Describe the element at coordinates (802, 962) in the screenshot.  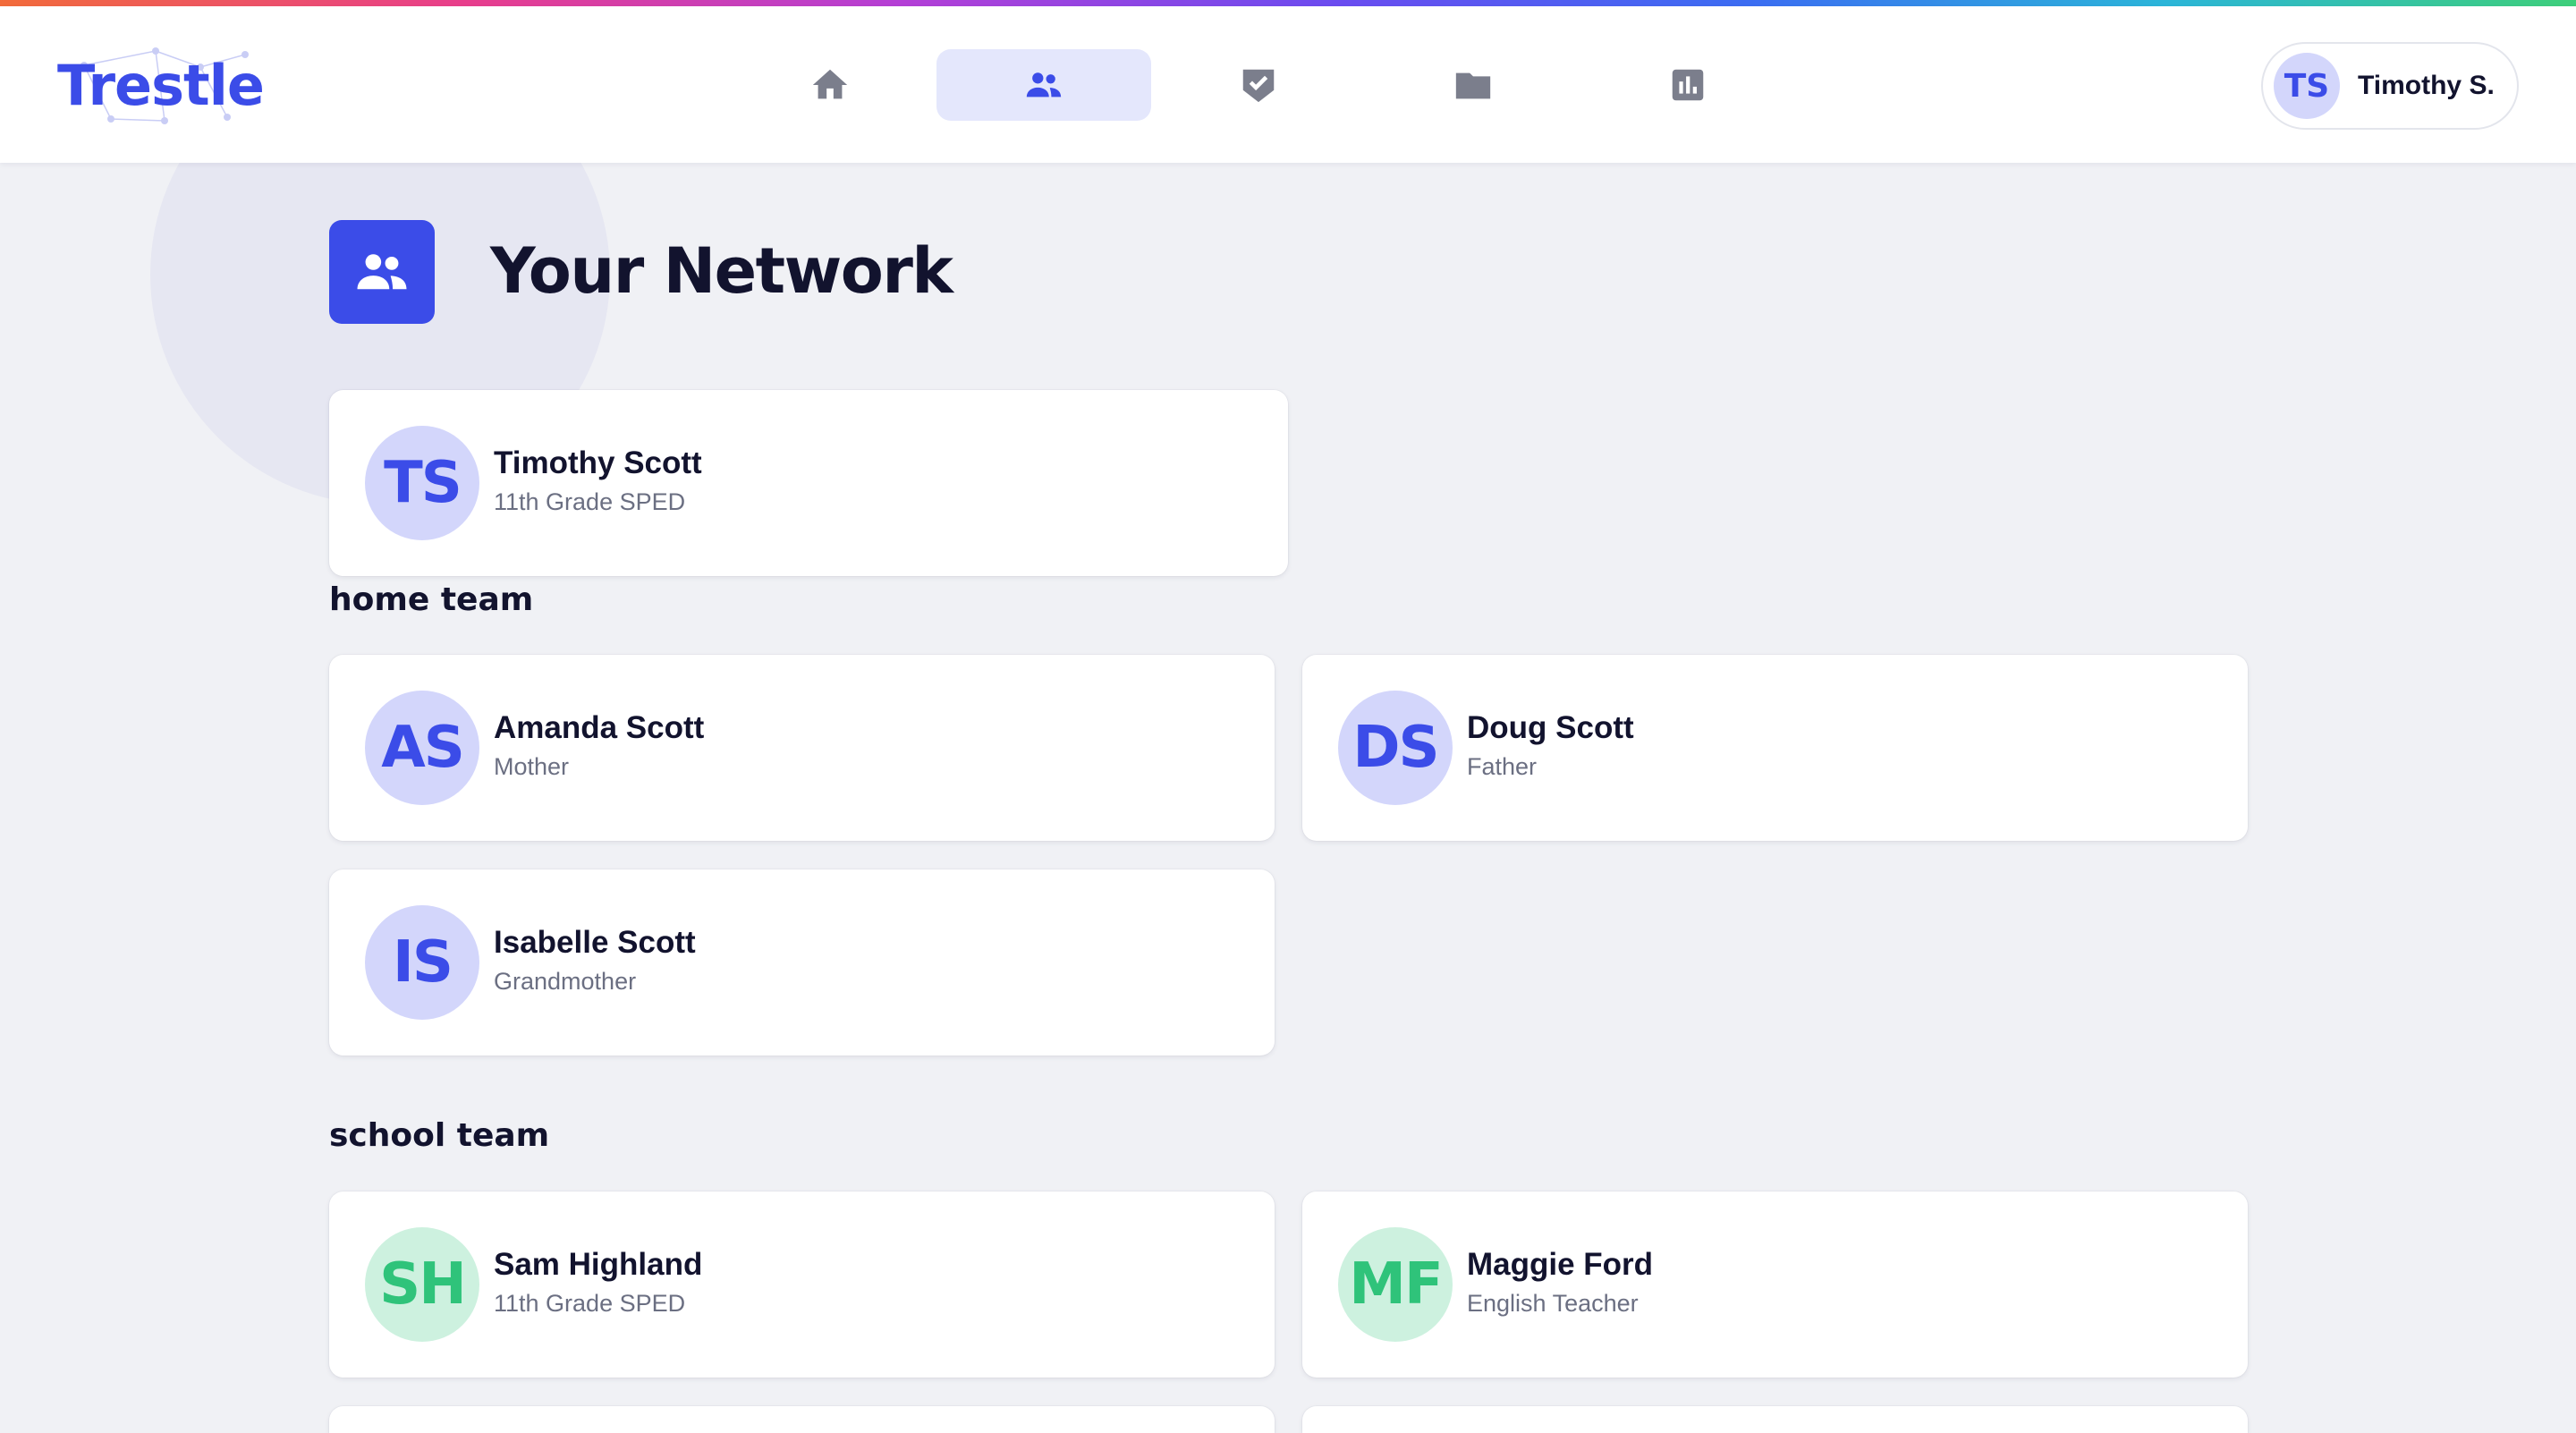
I see `member-card-isabelle-scott: IS Isabelle Scott Grandmother` at that location.